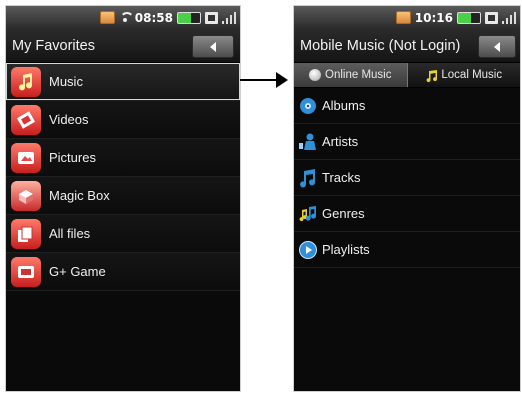 This screenshot has width=522, height=397. I want to click on transition-arrow-icon, so click(282, 80).